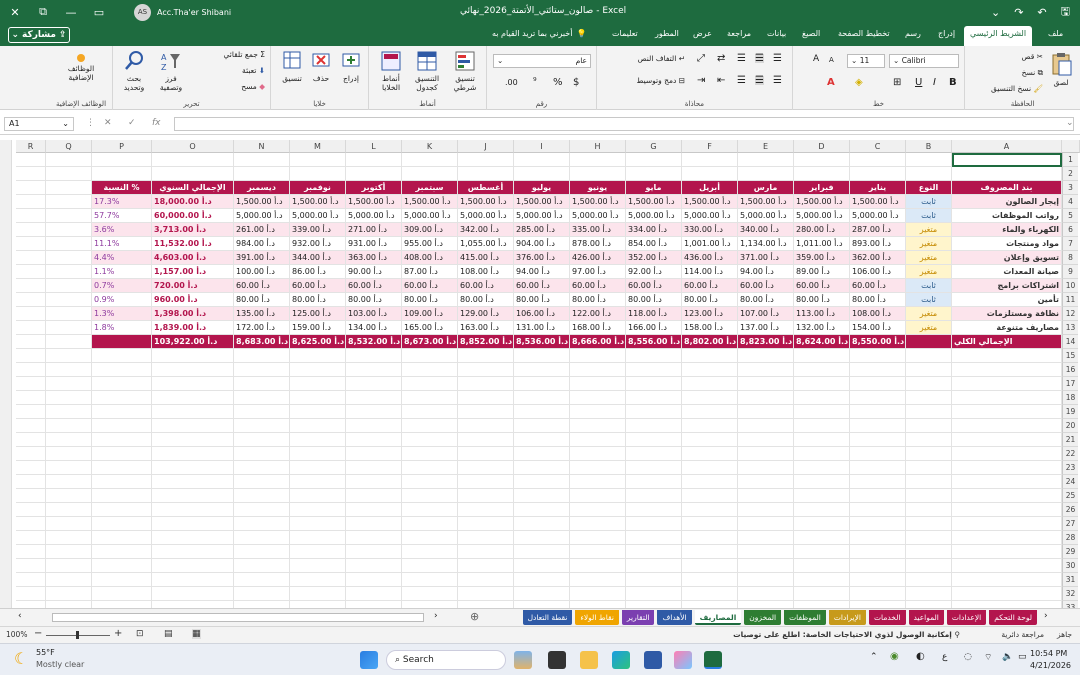 The image size is (1080, 675). What do you see at coordinates (474, 616) in the screenshot?
I see `add-sheet-icon: ⊕` at bounding box center [474, 616].